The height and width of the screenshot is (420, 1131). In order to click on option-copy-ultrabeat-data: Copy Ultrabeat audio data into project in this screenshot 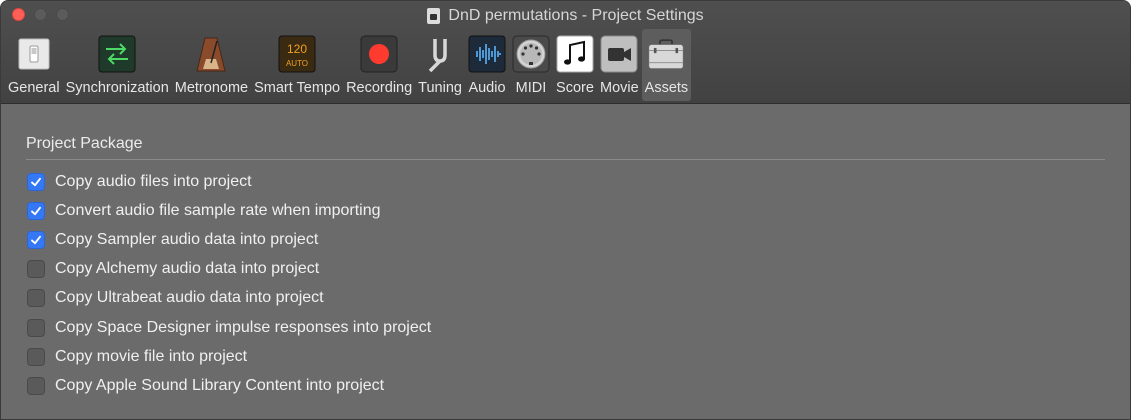, I will do `click(175, 298)`.